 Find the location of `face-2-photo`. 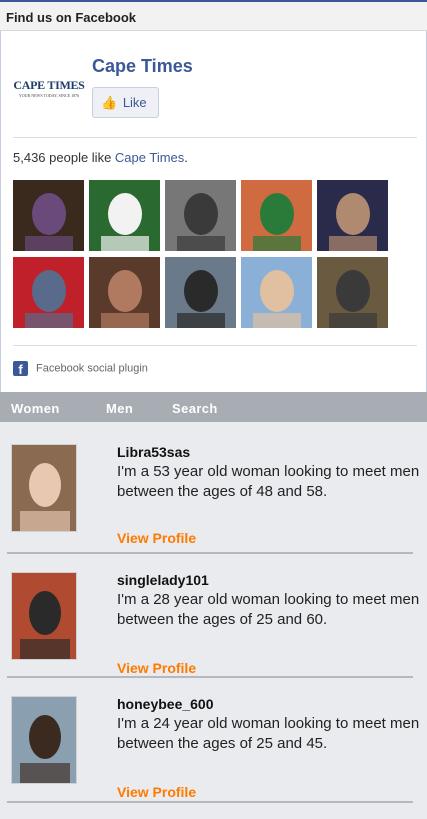

face-2-photo is located at coordinates (124, 215).